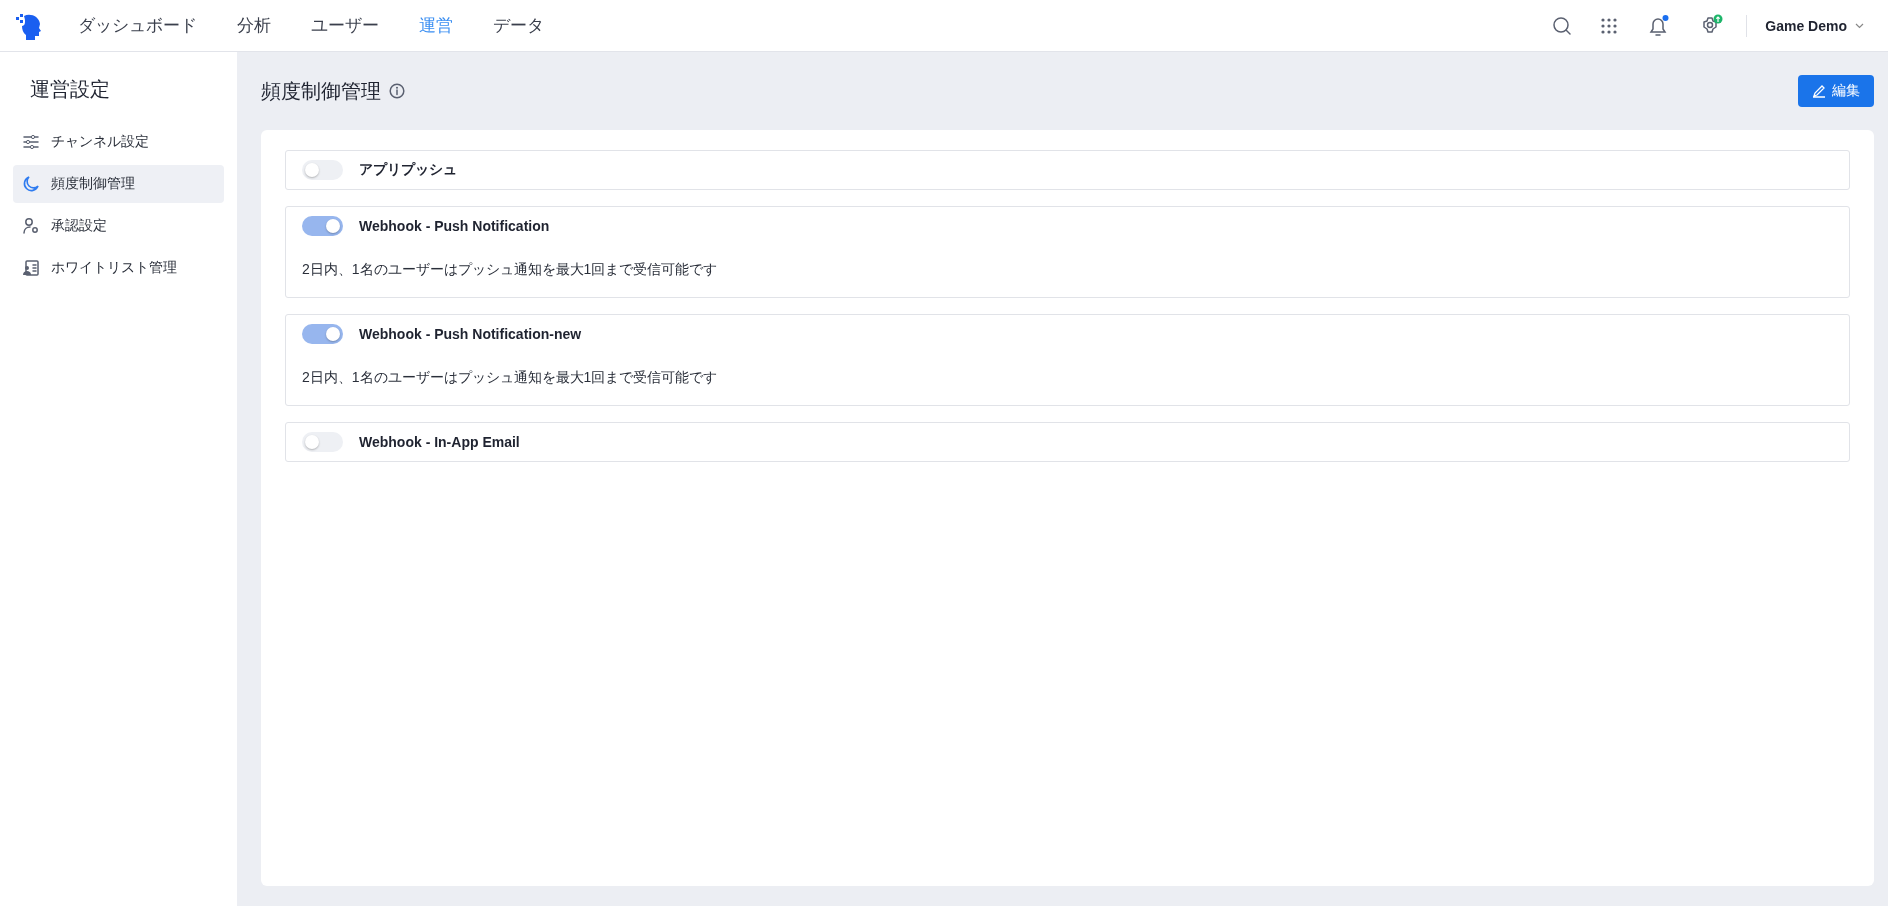 This screenshot has height=906, width=1888. I want to click on sidebar-item: 頻度制御管理, so click(118, 184).